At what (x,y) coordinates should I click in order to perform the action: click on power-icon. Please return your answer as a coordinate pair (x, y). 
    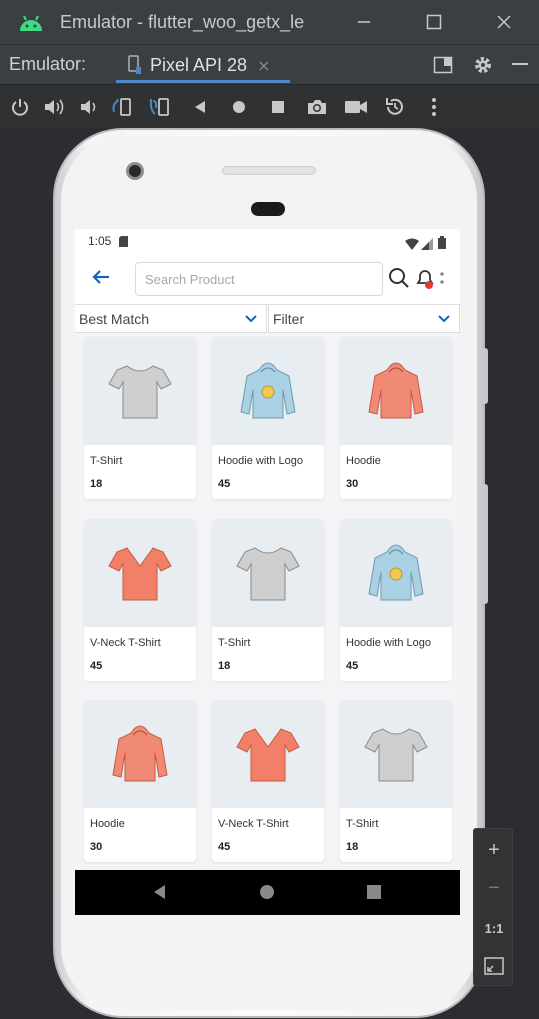
    Looking at the image, I should click on (20, 107).